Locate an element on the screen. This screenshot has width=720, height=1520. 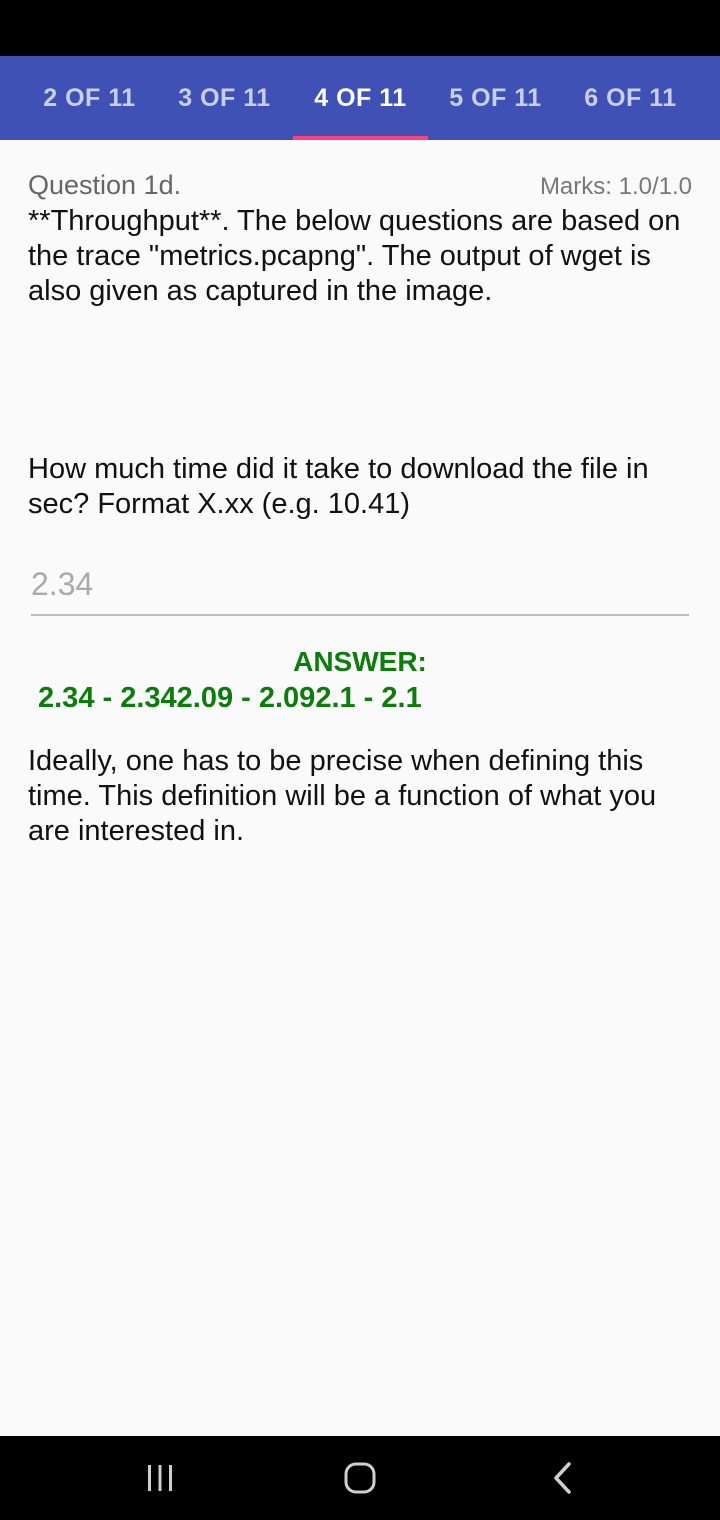
recent-apps-button is located at coordinates (160, 1478).